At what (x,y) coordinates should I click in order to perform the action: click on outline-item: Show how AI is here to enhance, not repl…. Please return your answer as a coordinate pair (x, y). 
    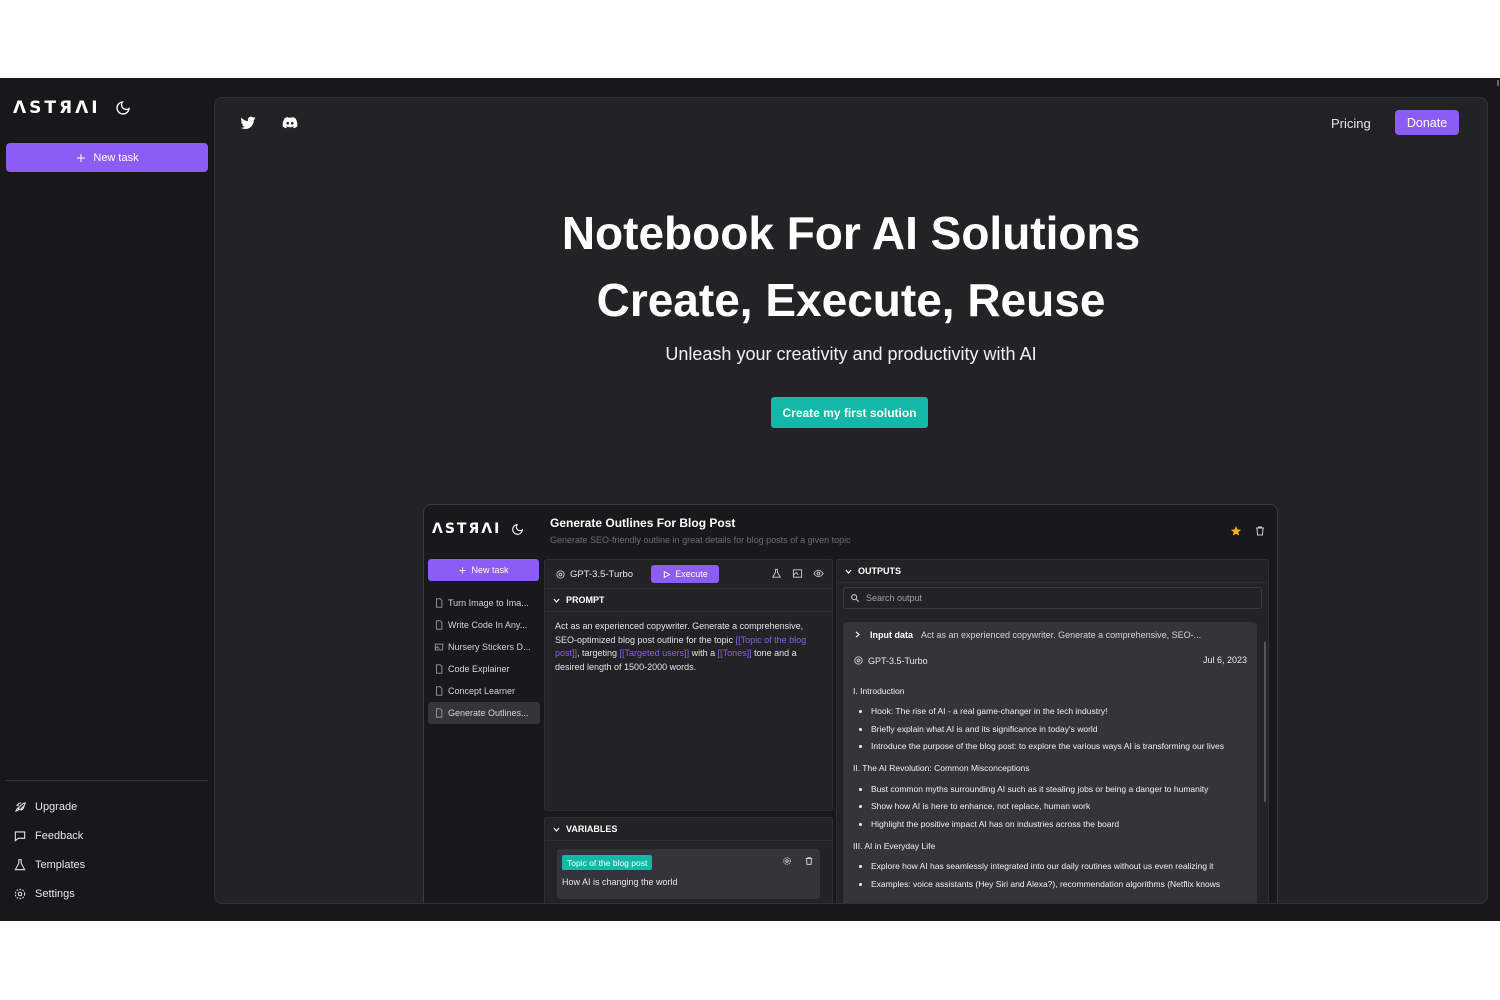
    Looking at the image, I should click on (1062, 807).